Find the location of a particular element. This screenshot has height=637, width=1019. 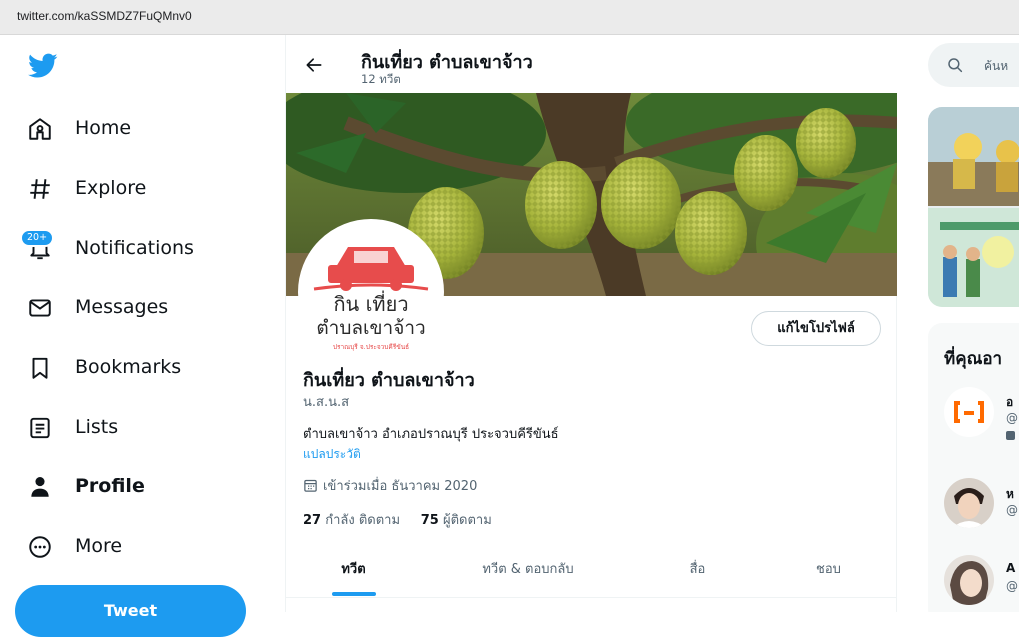

nav-notifications: 20+ Notifications is located at coordinates (135, 249).